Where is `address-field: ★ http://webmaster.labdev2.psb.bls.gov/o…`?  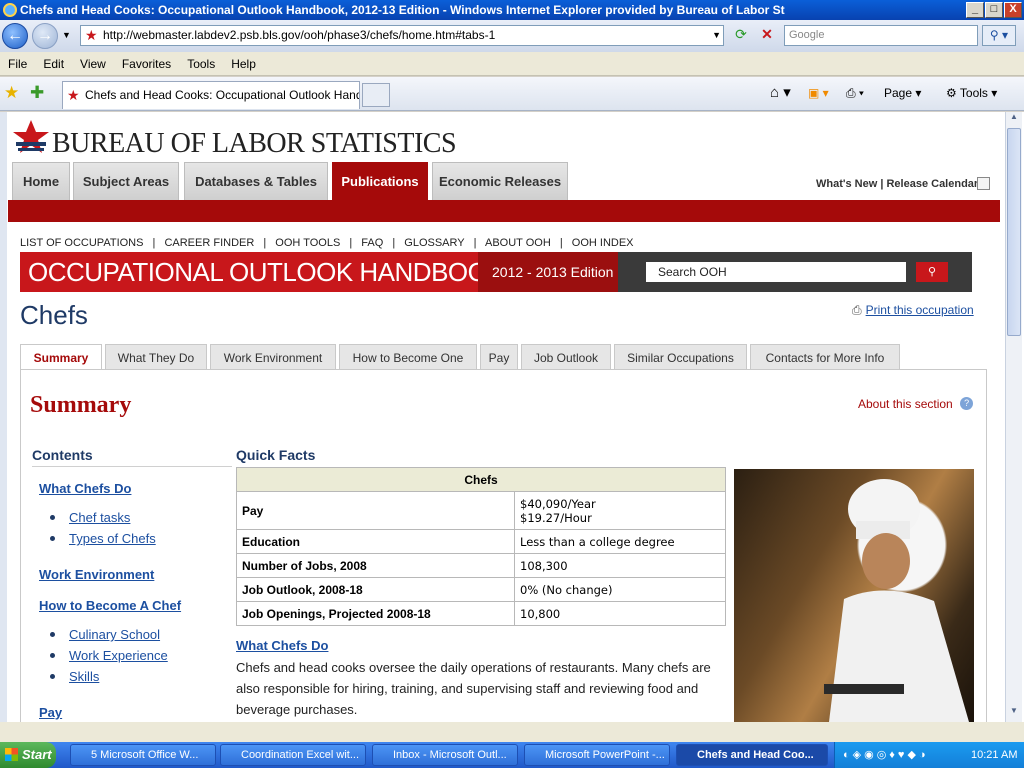
address-field: ★ http://webmaster.labdev2.psb.bls.gov/o… is located at coordinates (402, 35).